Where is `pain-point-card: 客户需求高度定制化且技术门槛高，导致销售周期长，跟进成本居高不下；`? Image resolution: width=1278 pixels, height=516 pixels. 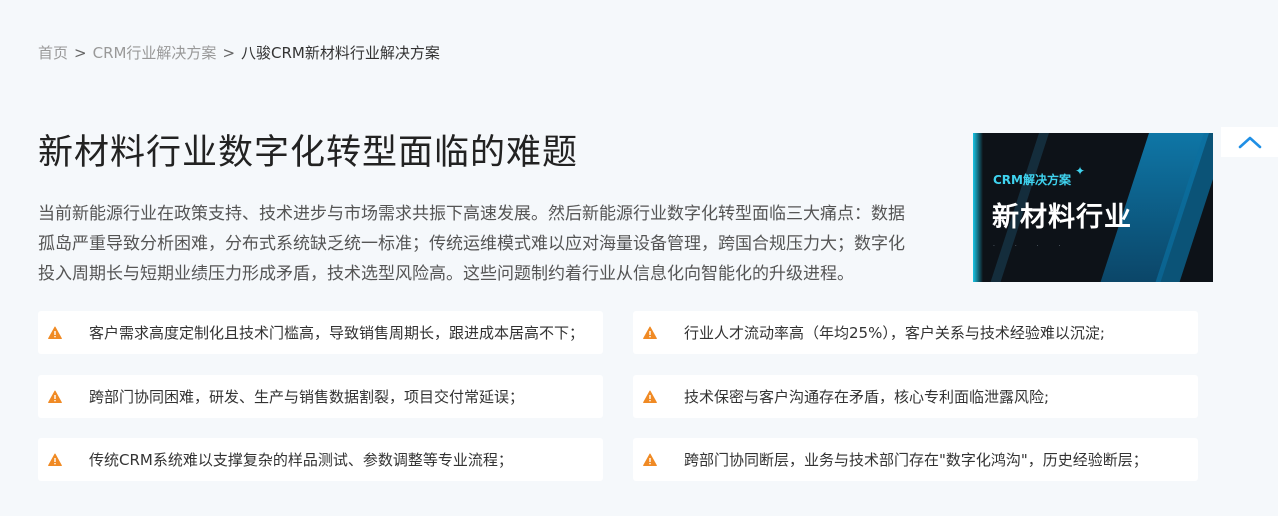 pain-point-card: 客户需求高度定制化且技术门槛高，导致销售周期长，跟进成本居高不下； is located at coordinates (320, 332).